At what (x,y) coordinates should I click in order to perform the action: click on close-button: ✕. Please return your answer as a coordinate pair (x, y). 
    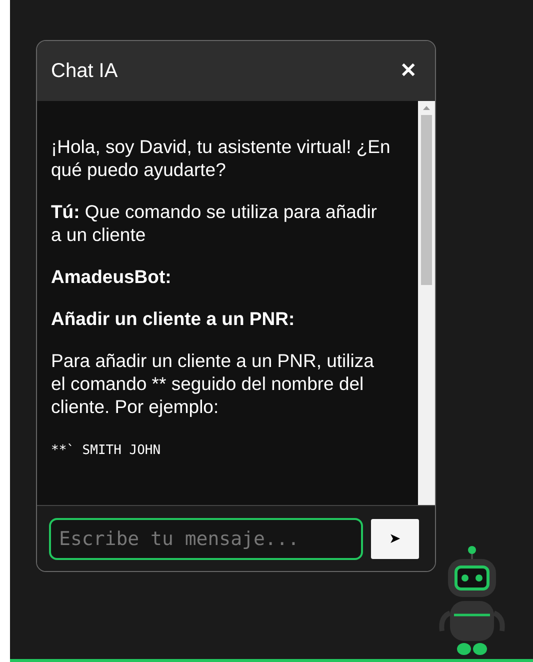
    Looking at the image, I should click on (408, 71).